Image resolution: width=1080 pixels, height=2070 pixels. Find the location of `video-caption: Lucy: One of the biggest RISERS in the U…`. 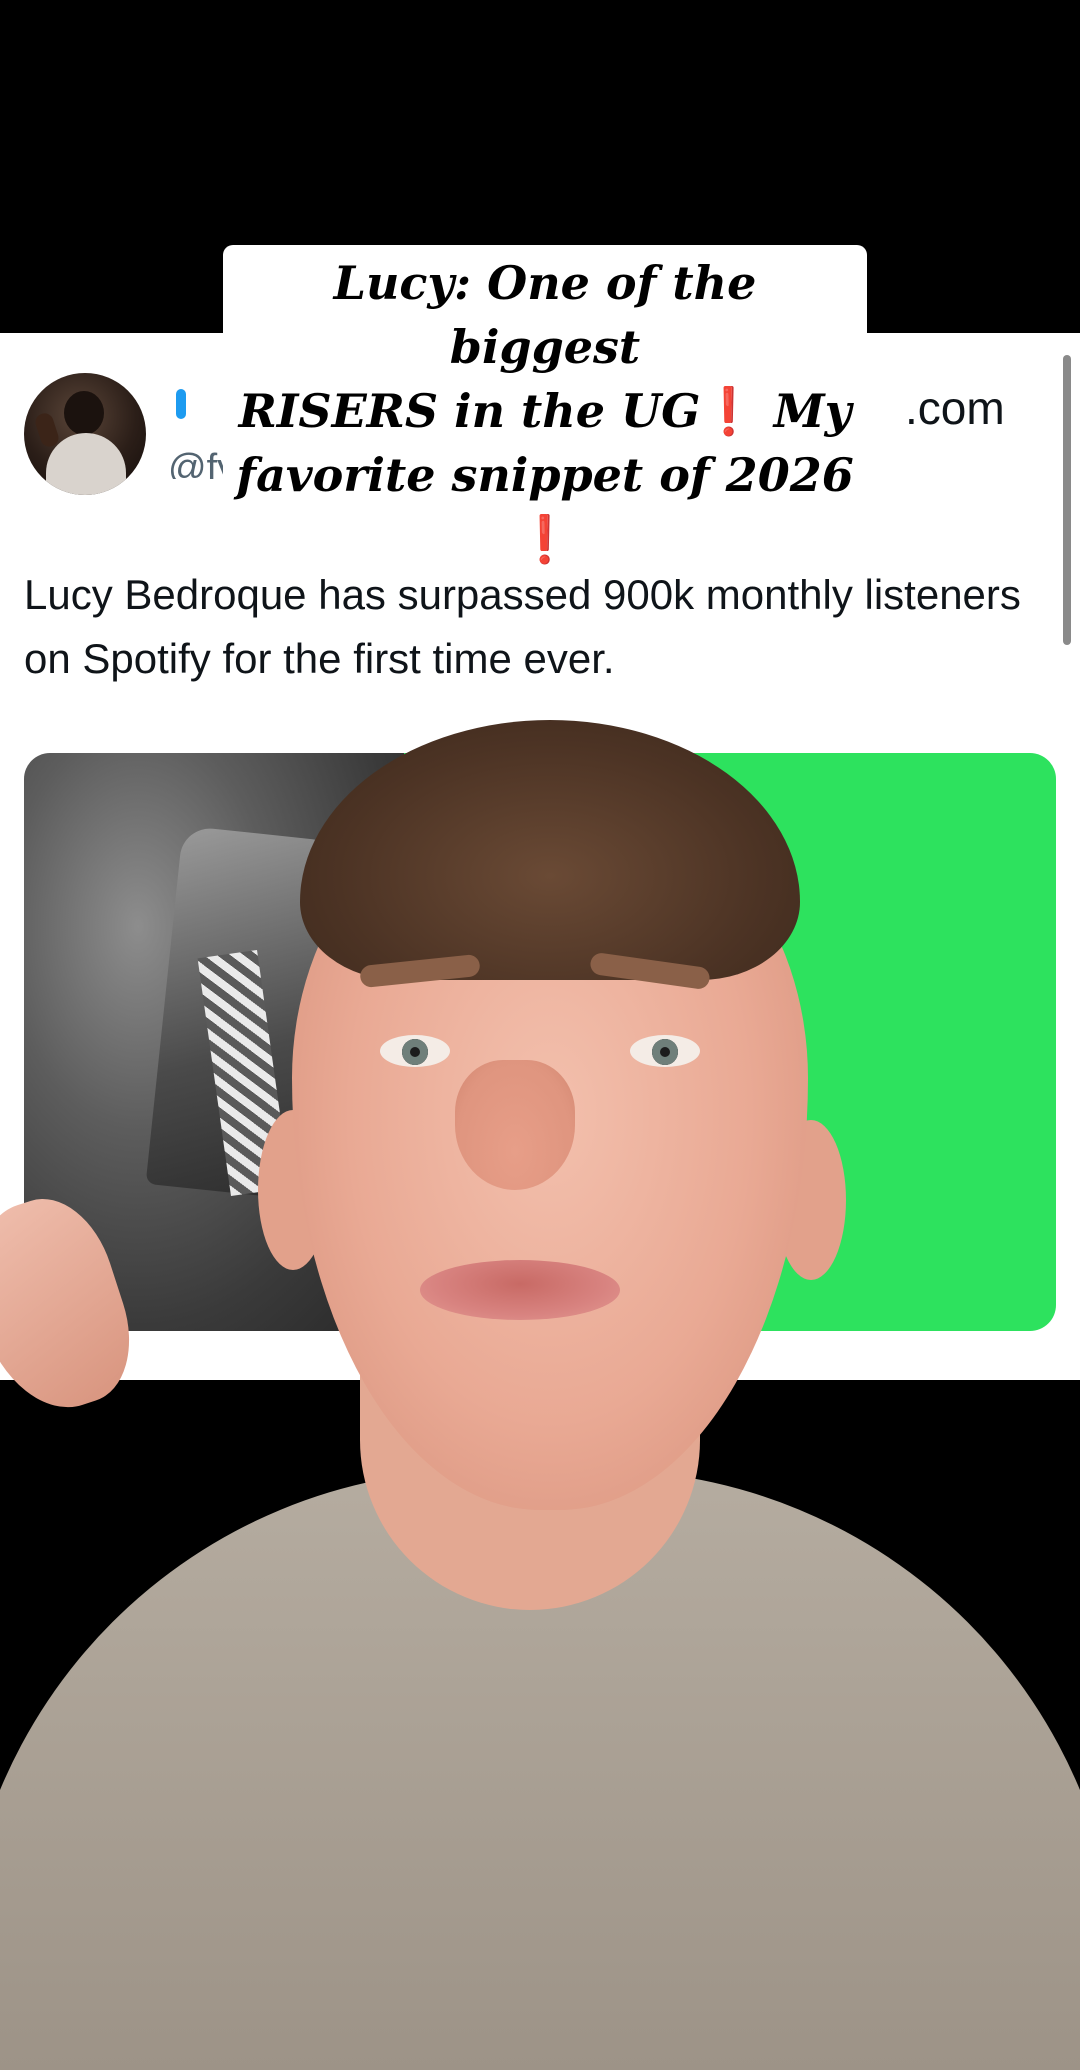

video-caption: Lucy: One of the biggest RISERS in the U… is located at coordinates (545, 412).